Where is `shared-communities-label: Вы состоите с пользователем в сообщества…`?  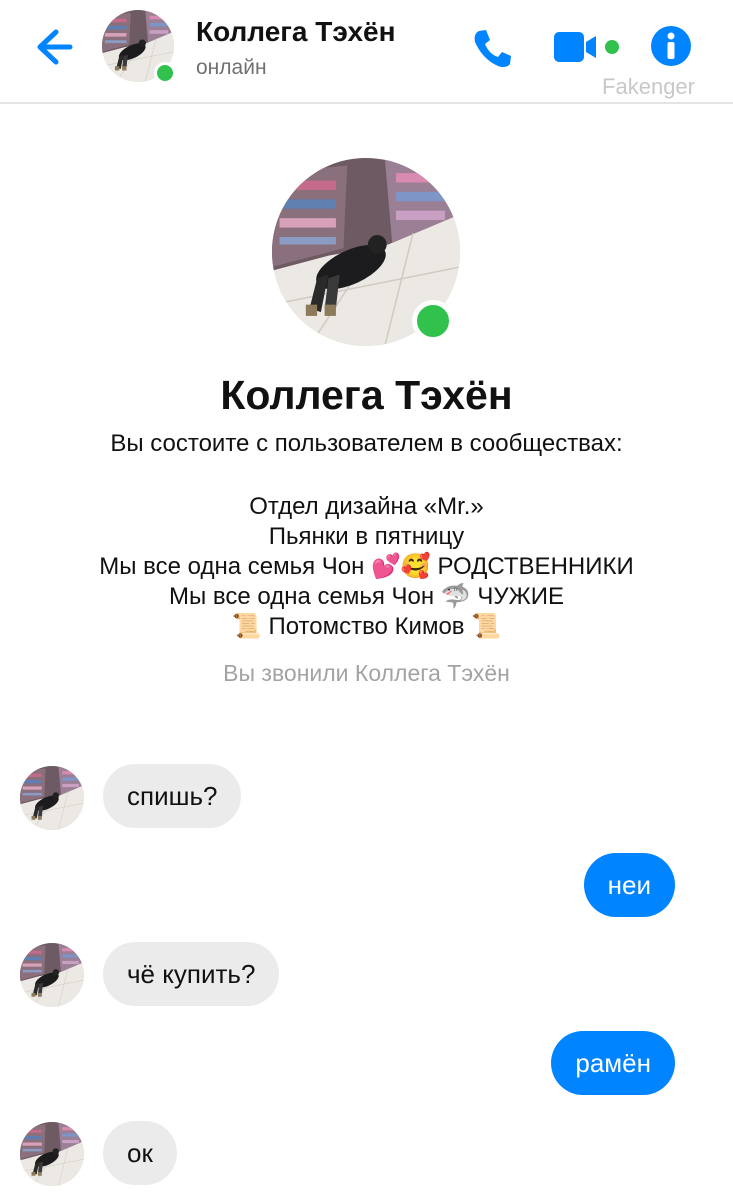 shared-communities-label: Вы состоите с пользователем в сообщества… is located at coordinates (366, 443).